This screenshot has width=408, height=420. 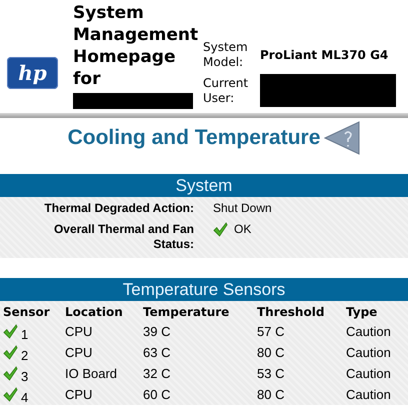 What do you see at coordinates (197, 373) in the screenshot?
I see `table-cell: 32 C` at bounding box center [197, 373].